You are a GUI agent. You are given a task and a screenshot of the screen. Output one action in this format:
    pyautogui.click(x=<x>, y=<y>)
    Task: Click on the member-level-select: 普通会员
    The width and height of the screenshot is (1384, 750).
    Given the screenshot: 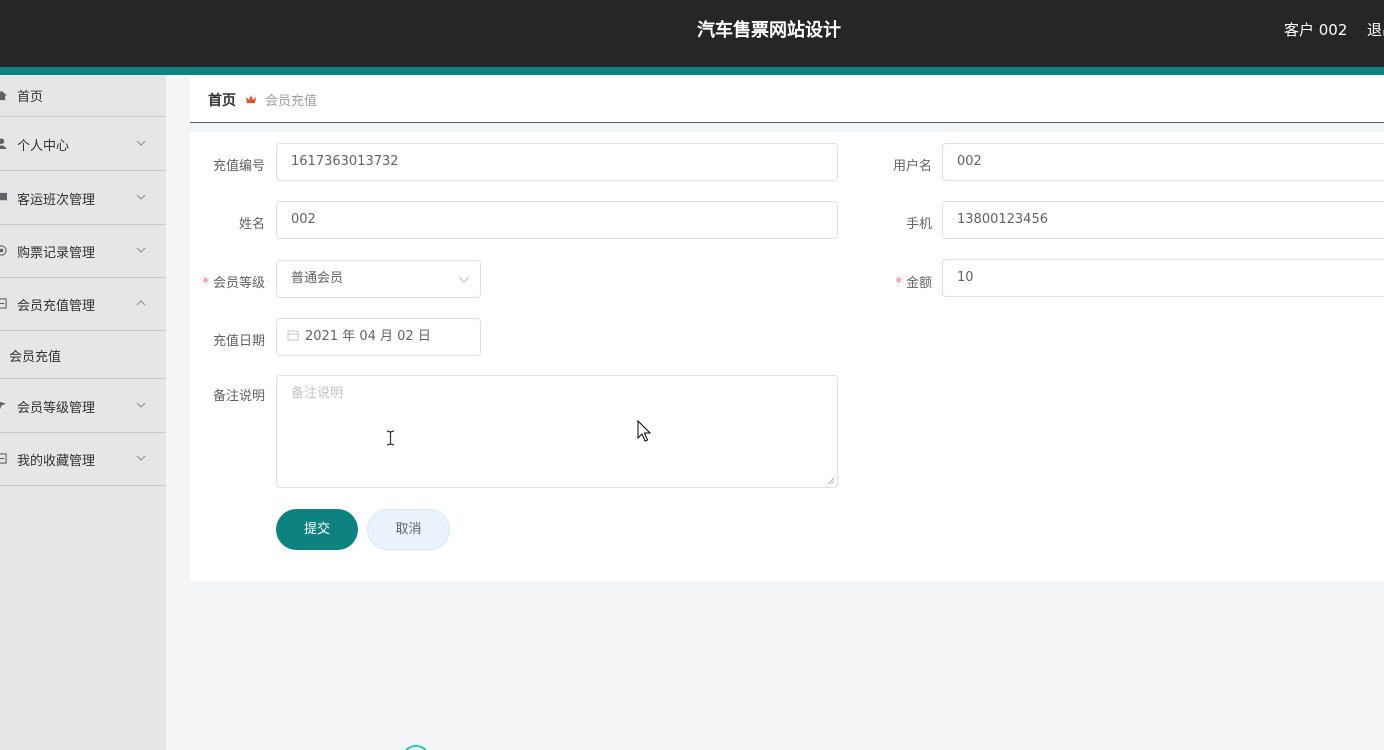 What is the action you would take?
    pyautogui.click(x=378, y=279)
    